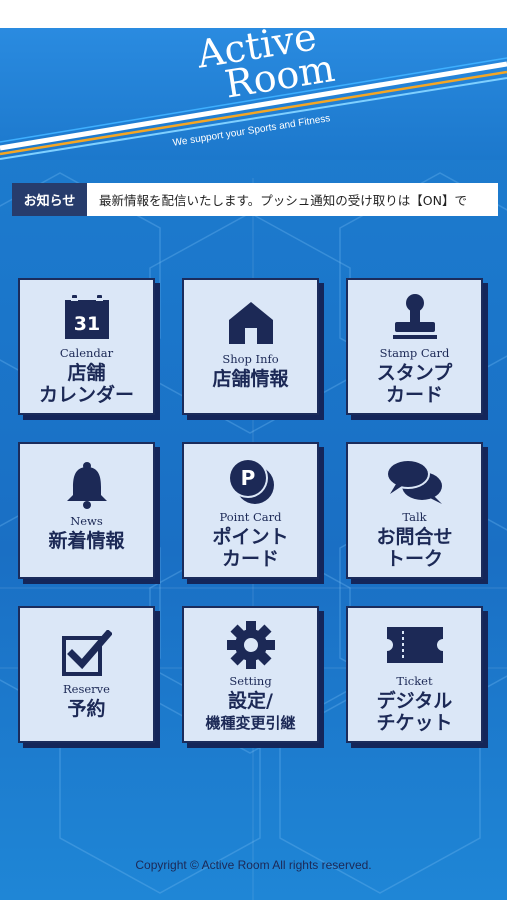 The image size is (507, 900). Describe the element at coordinates (86, 324) in the screenshot. I see `calendar-date-text: 31` at that location.